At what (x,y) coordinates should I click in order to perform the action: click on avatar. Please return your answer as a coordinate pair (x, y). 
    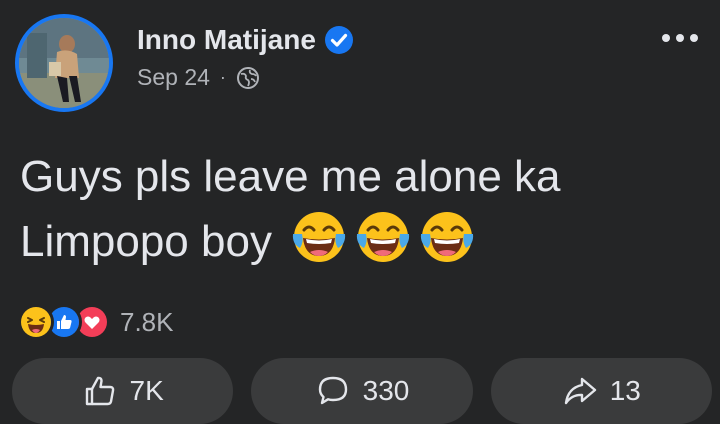
    Looking at the image, I should click on (64, 63).